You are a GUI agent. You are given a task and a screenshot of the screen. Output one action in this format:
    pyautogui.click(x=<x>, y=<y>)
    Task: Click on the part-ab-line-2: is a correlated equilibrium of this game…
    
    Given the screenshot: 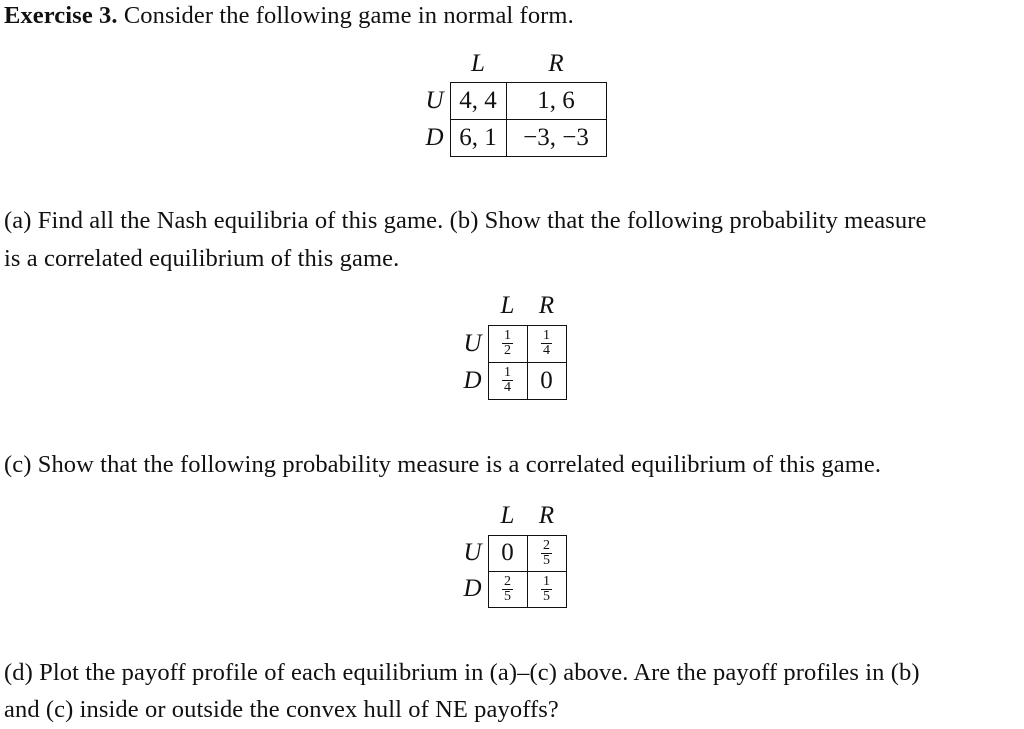 What is the action you would take?
    pyautogui.click(x=202, y=258)
    